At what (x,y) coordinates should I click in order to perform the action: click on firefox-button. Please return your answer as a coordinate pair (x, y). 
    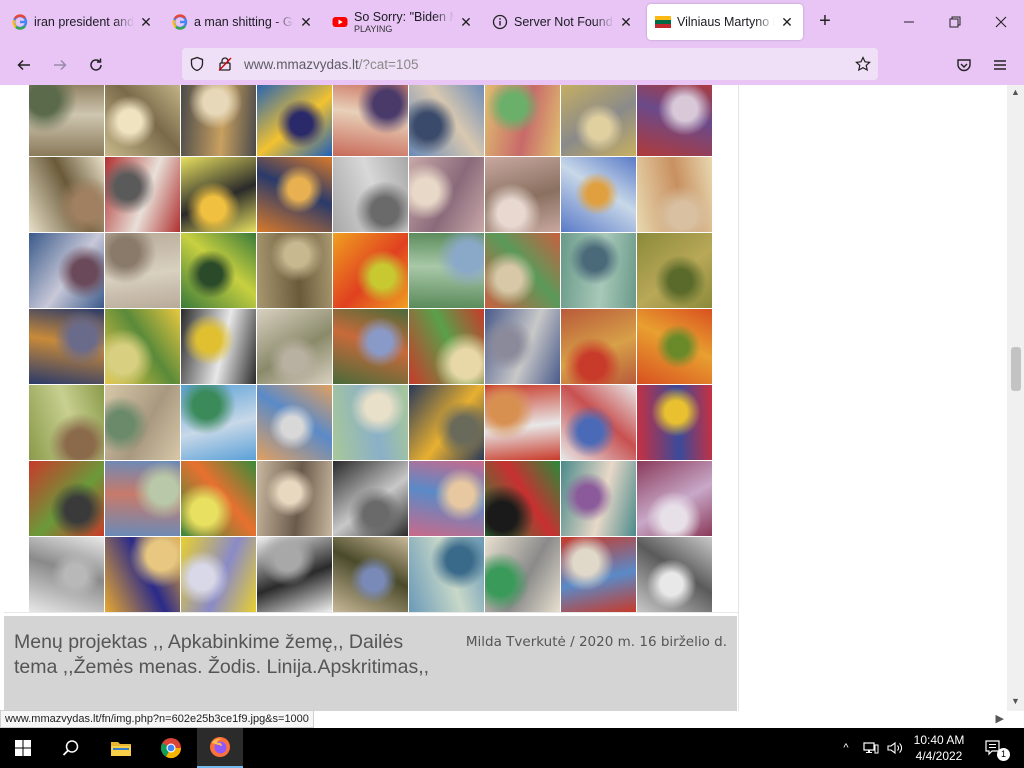
    Looking at the image, I should click on (220, 748).